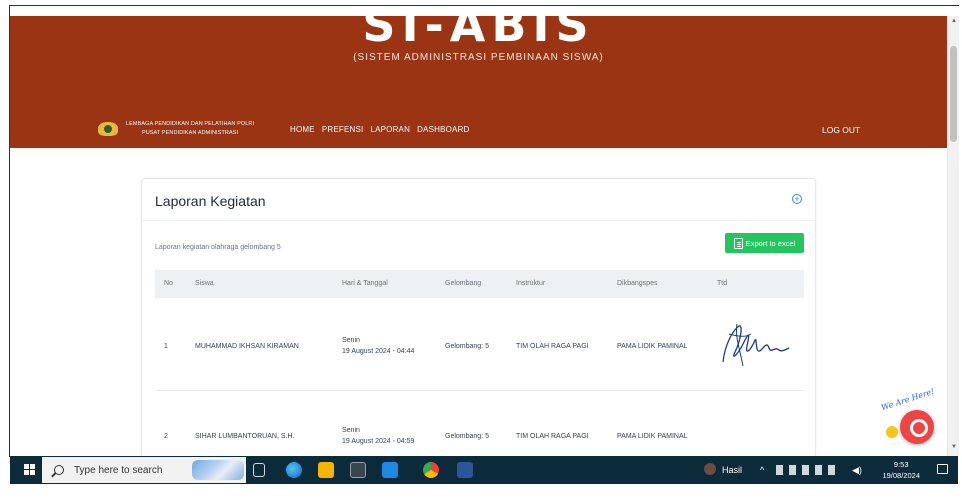  Describe the element at coordinates (30, 470) in the screenshot. I see `windows-start-icon` at that location.